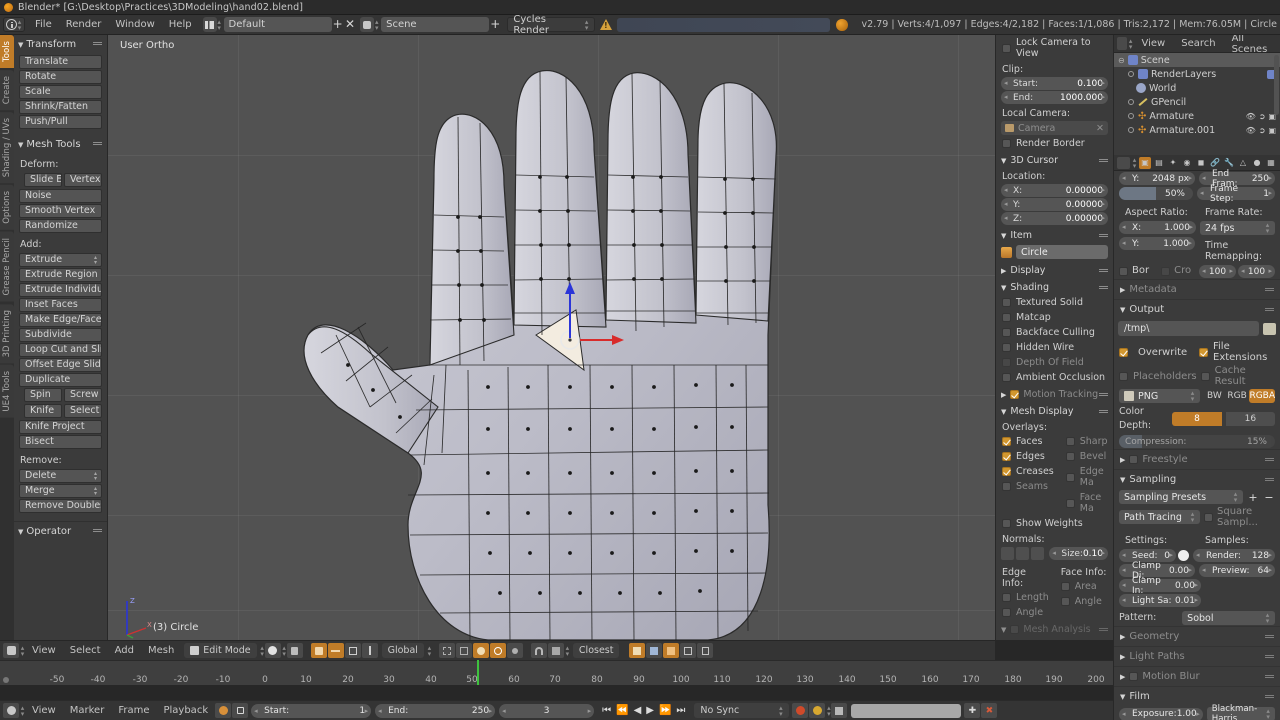  Describe the element at coordinates (1187, 163) in the screenshot. I see `world-properties-icon: ◉` at that location.